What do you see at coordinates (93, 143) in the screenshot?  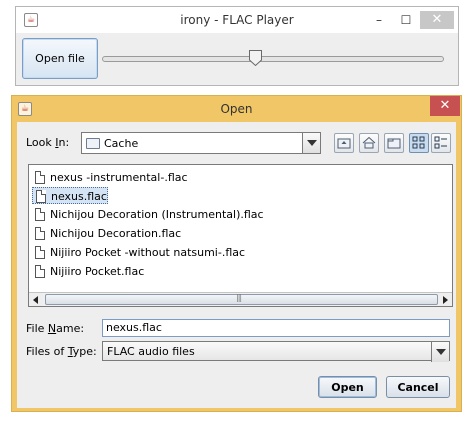 I see `folder-icon` at bounding box center [93, 143].